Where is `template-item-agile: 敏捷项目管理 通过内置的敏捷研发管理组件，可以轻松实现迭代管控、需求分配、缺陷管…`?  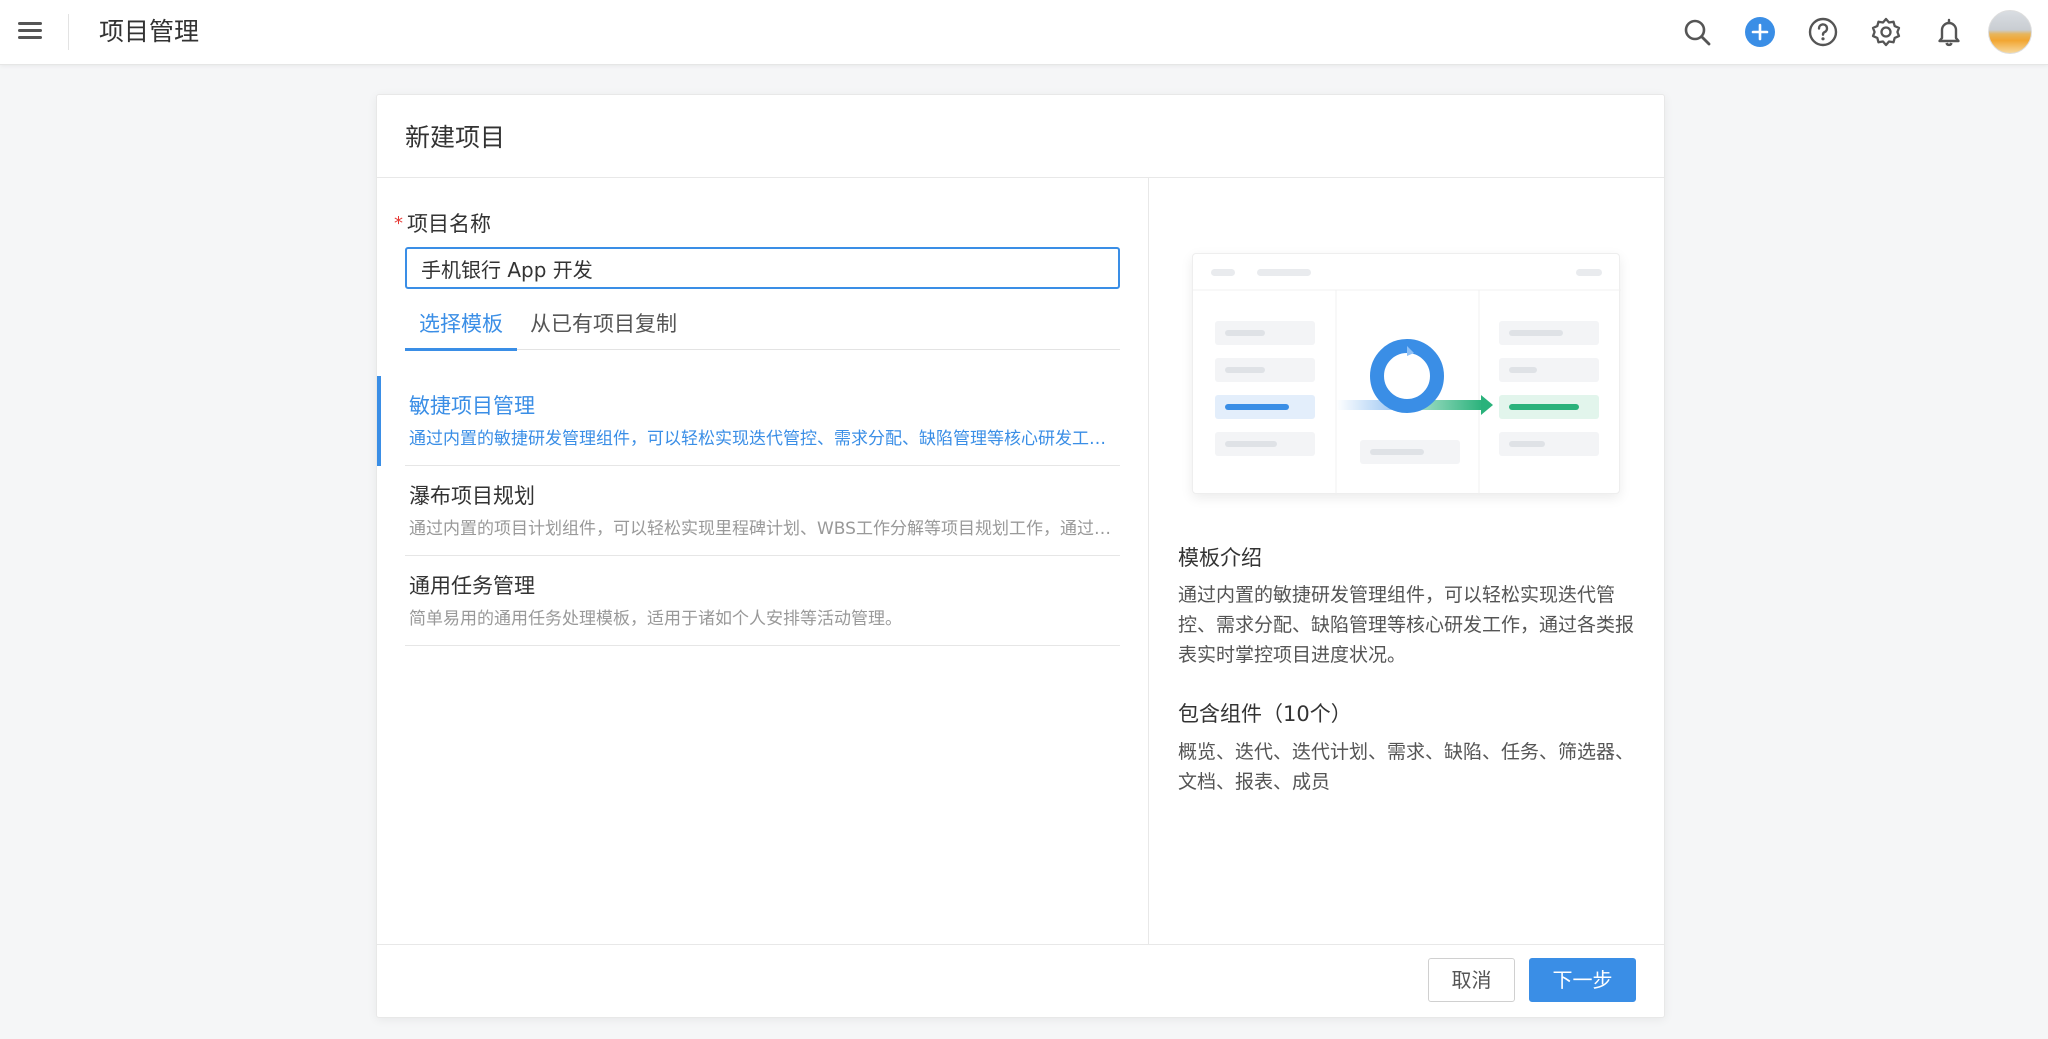
template-item-agile: 敏捷项目管理 通过内置的敏捷研发管理组件，可以轻松实现迭代管控、需求分配、缺陷管… is located at coordinates (748, 421).